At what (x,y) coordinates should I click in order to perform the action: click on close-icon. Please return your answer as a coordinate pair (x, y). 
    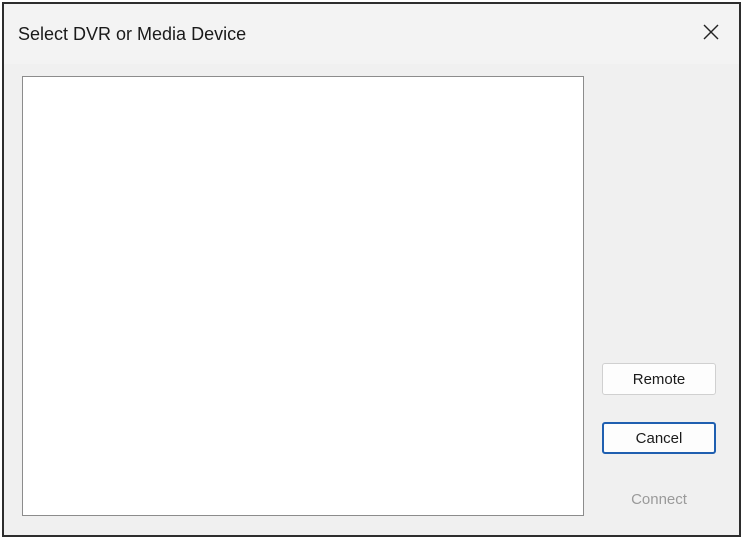
    Looking at the image, I should click on (711, 32).